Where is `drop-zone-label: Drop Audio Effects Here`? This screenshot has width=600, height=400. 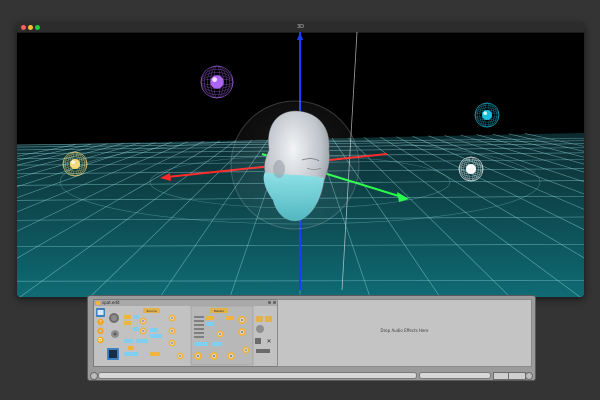
drop-zone-label: Drop Audio Effects Here is located at coordinates (404, 330).